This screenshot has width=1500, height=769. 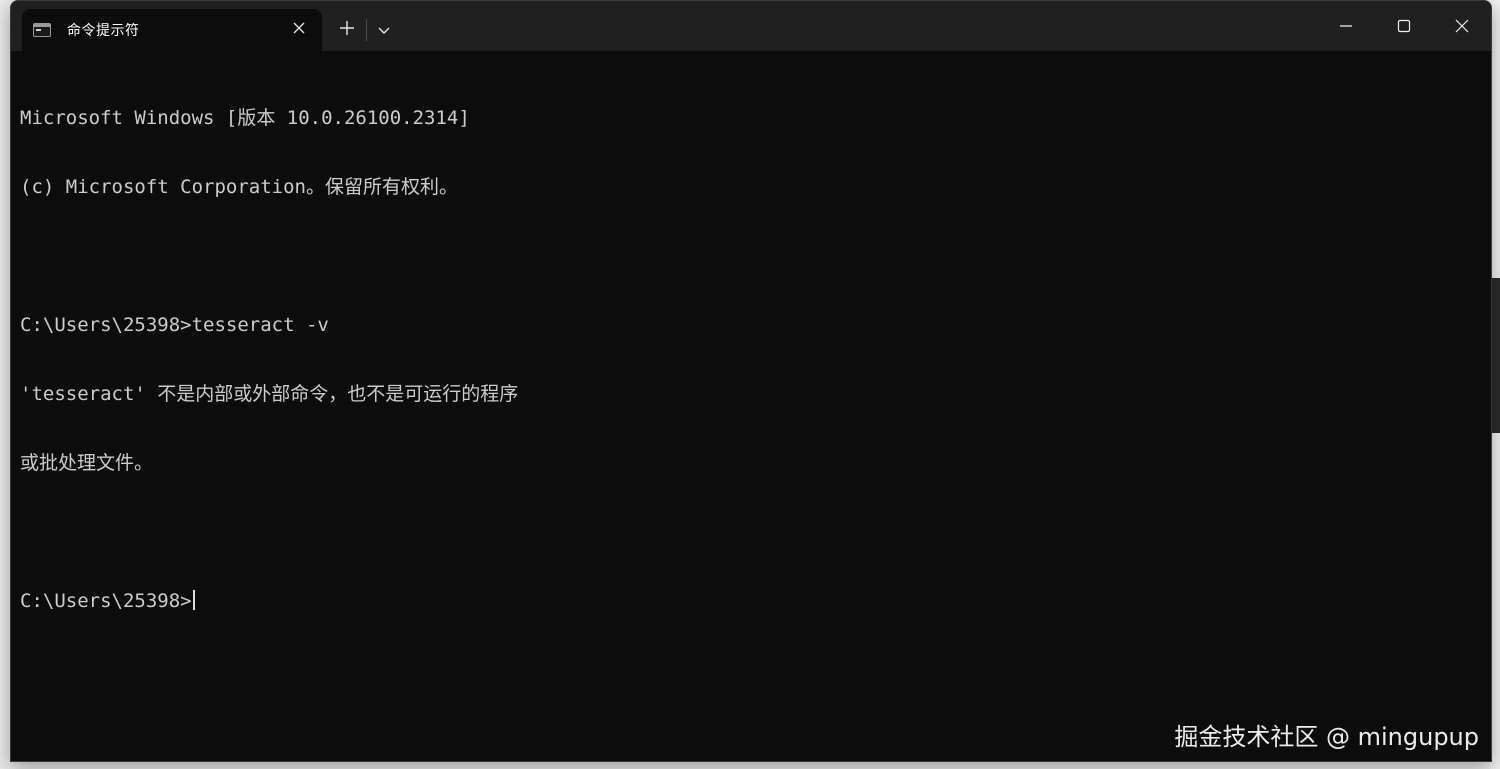 I want to click on plus-icon, so click(x=347, y=28).